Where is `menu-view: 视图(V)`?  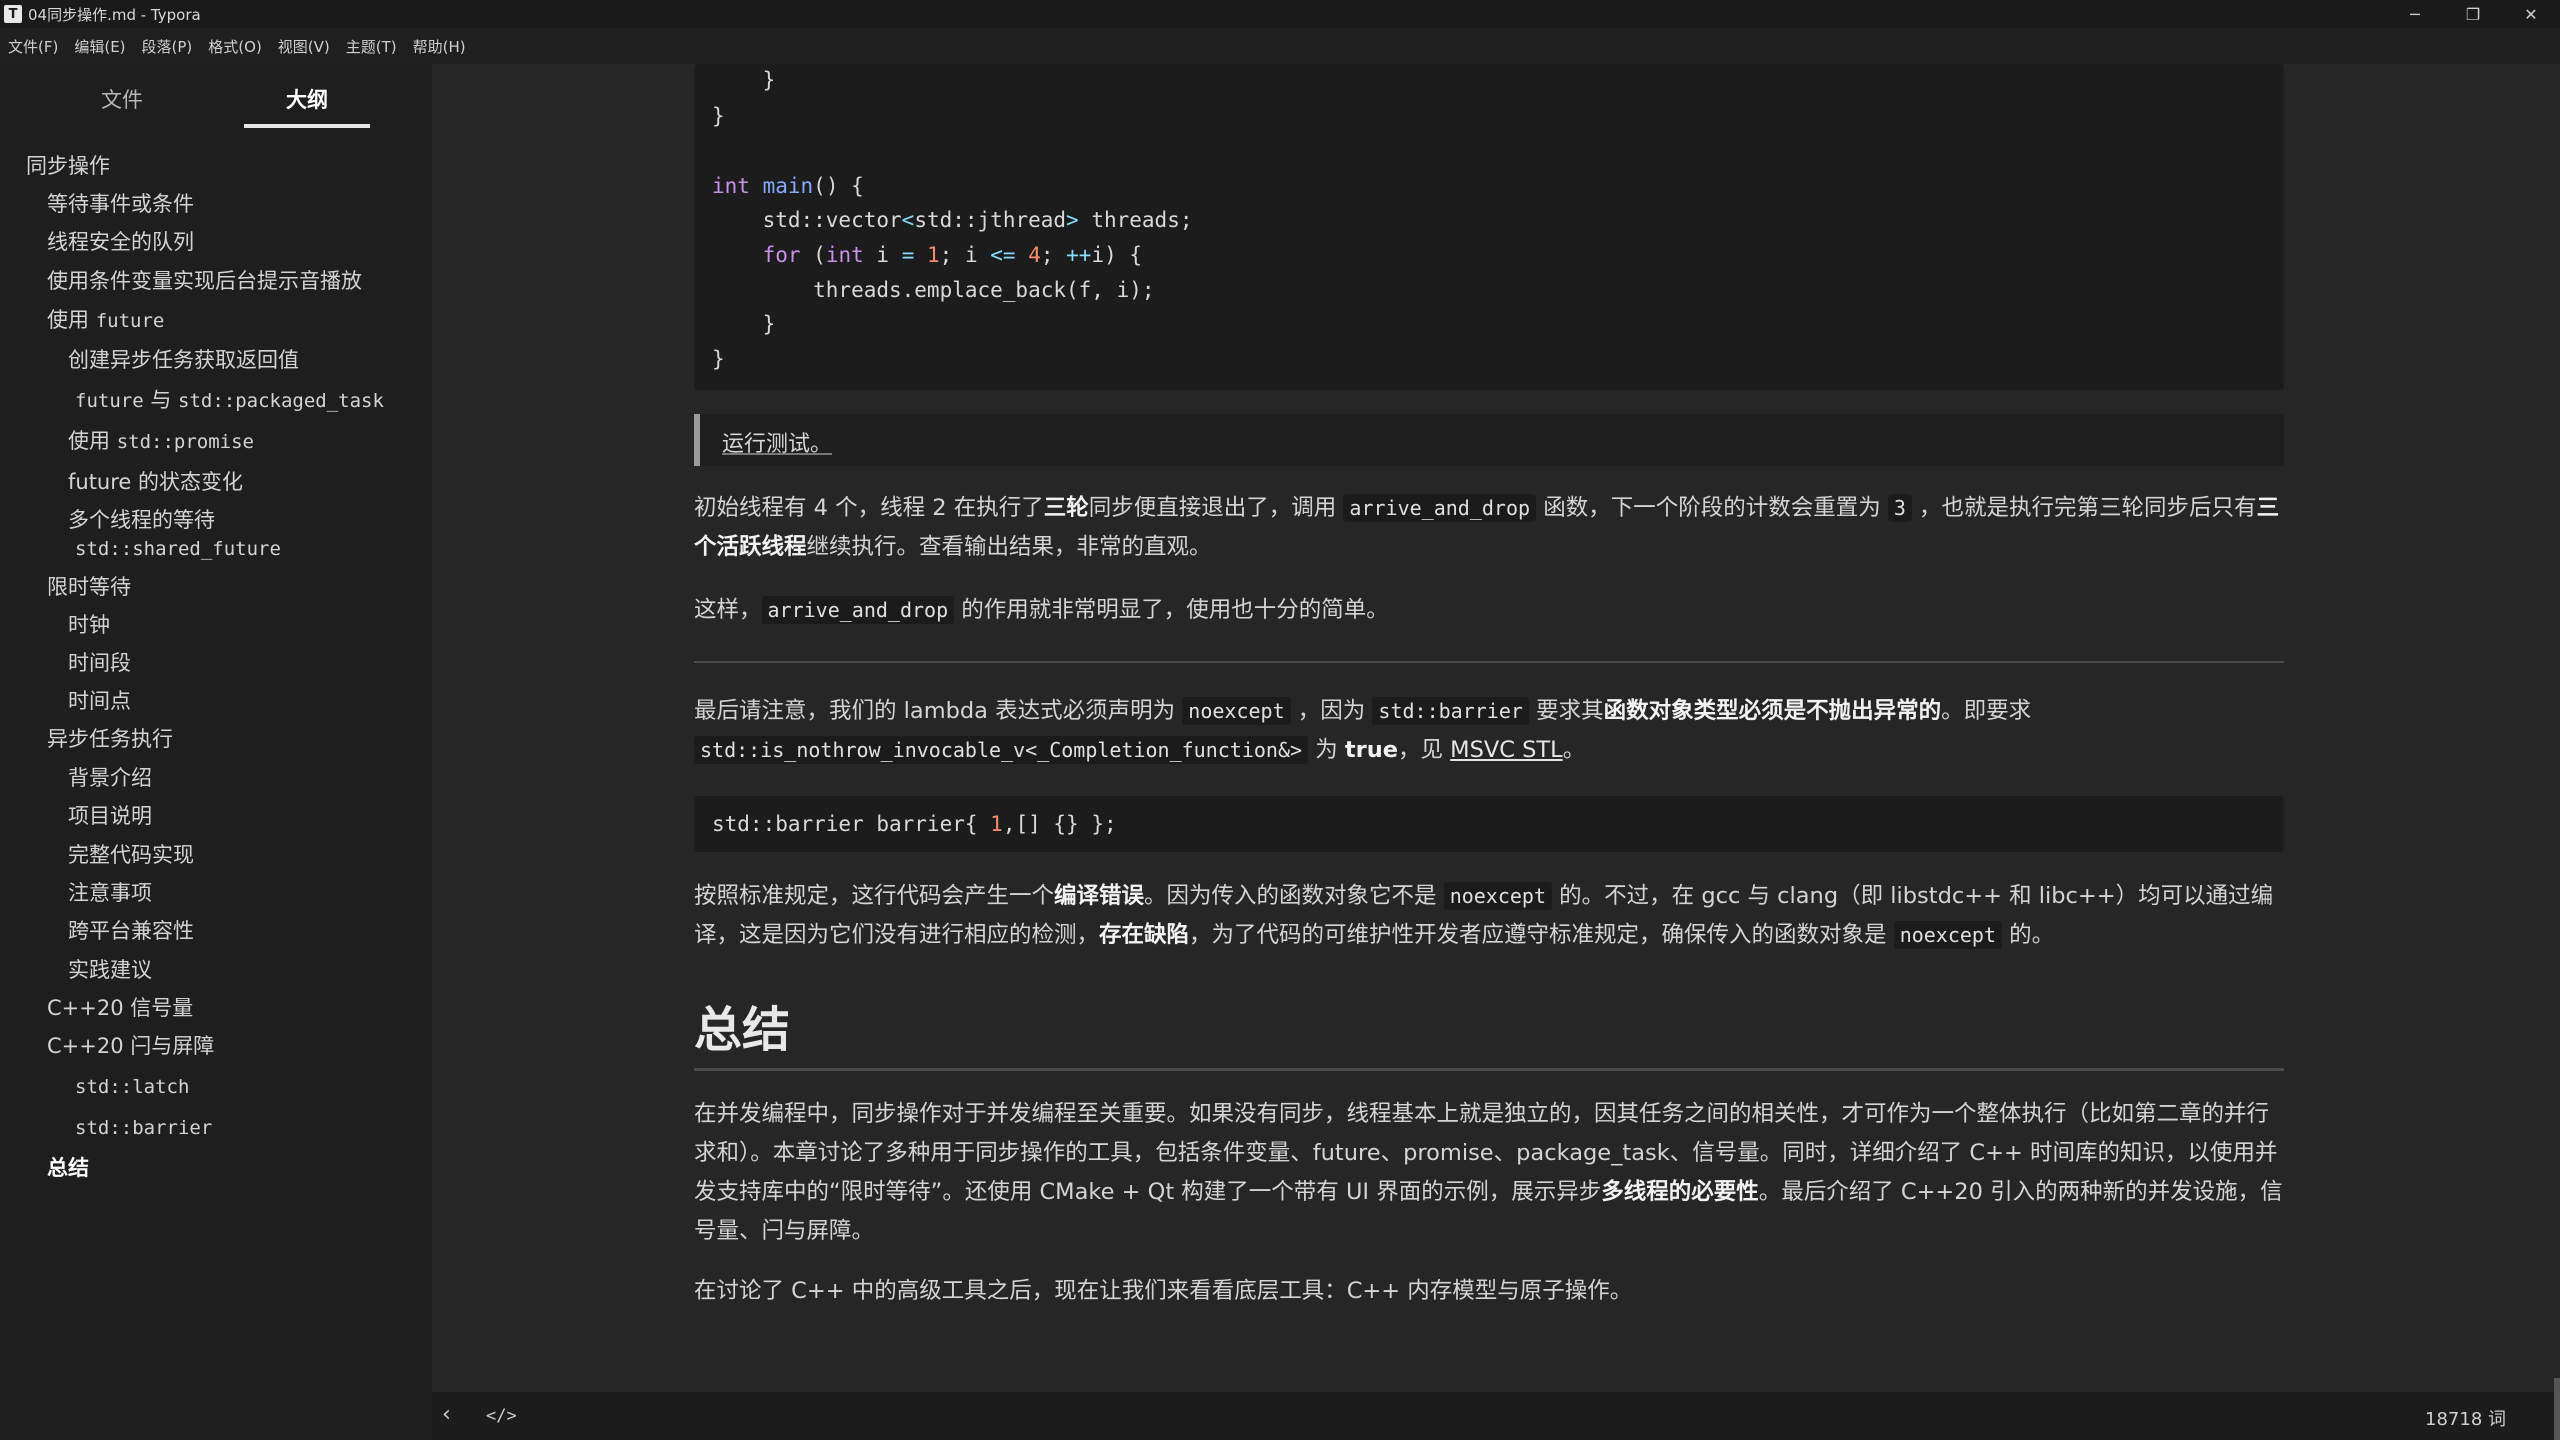 menu-view: 视图(V) is located at coordinates (304, 46).